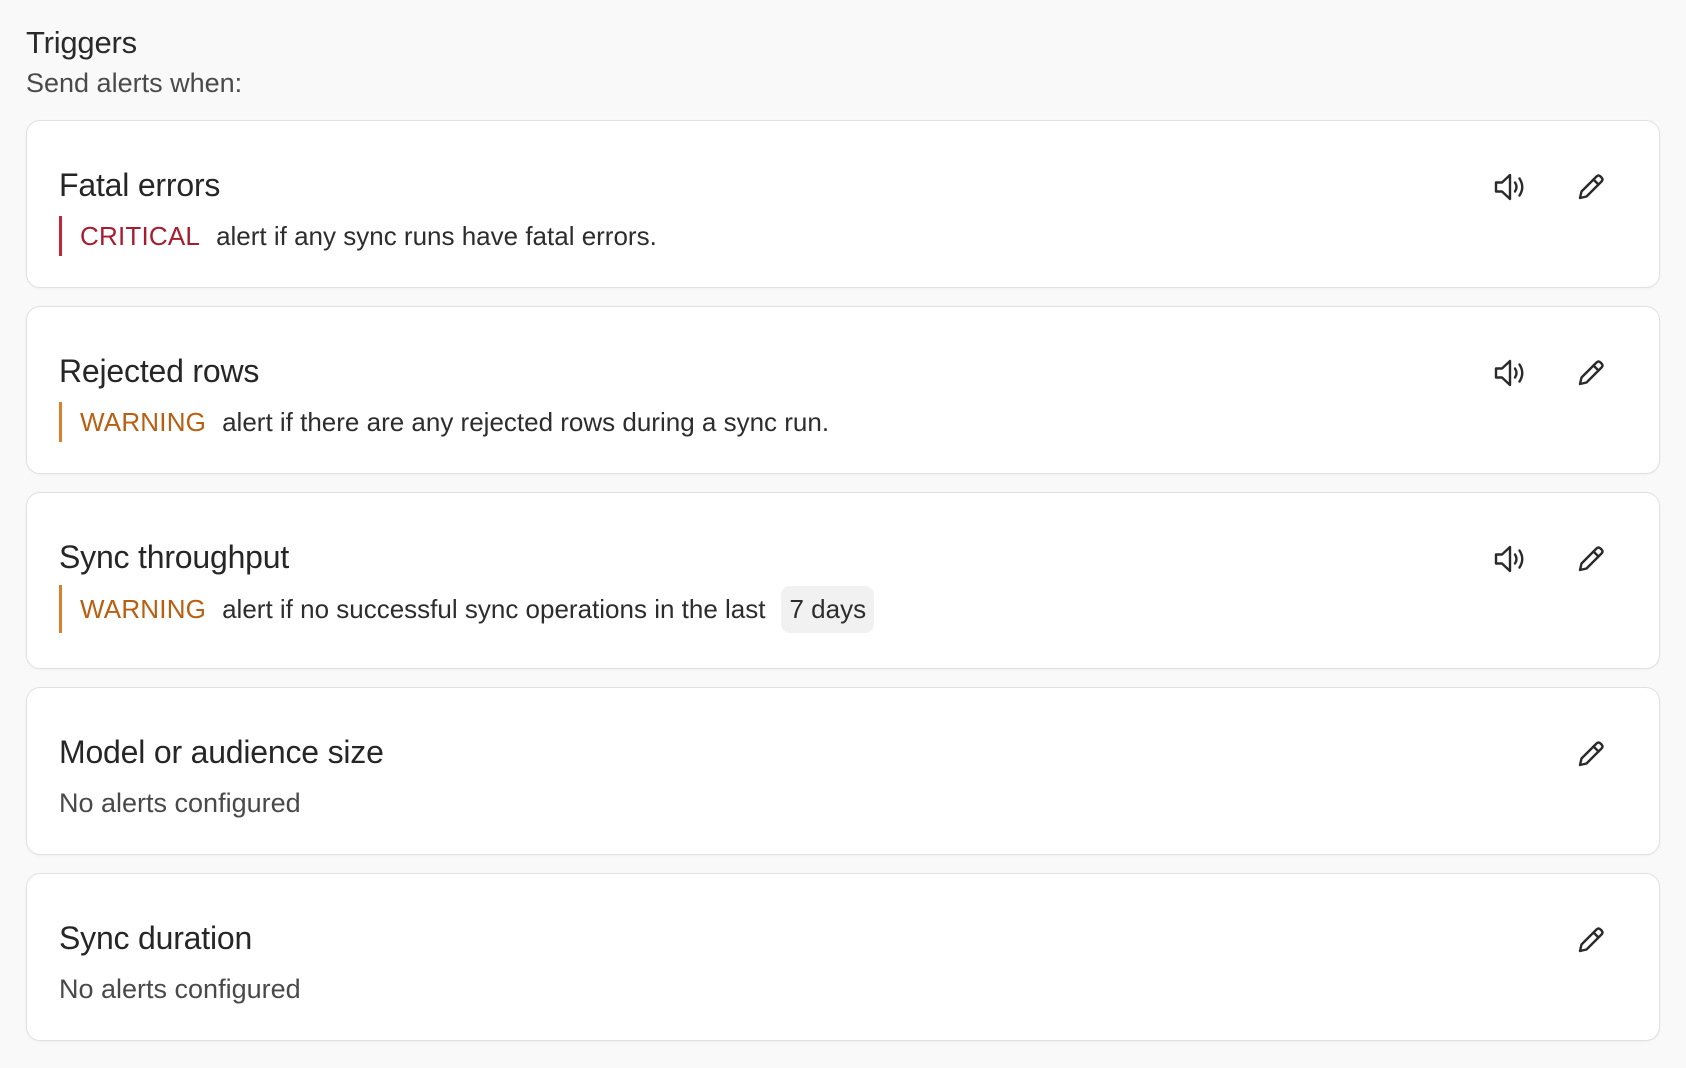  What do you see at coordinates (221, 752) in the screenshot?
I see `card-title: Model or audience size` at bounding box center [221, 752].